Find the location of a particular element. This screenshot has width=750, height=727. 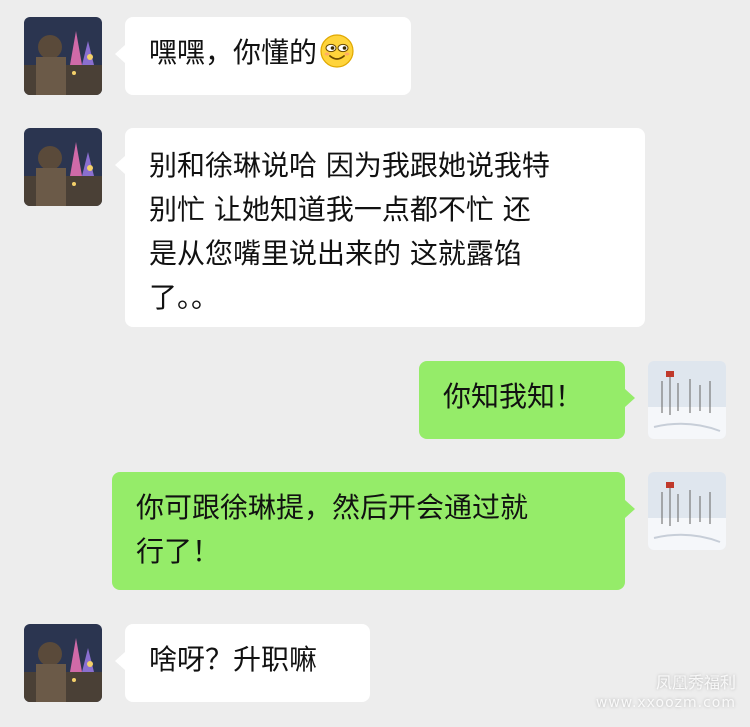

smiling-face-with-sunglasses-icon is located at coordinates (337, 51).